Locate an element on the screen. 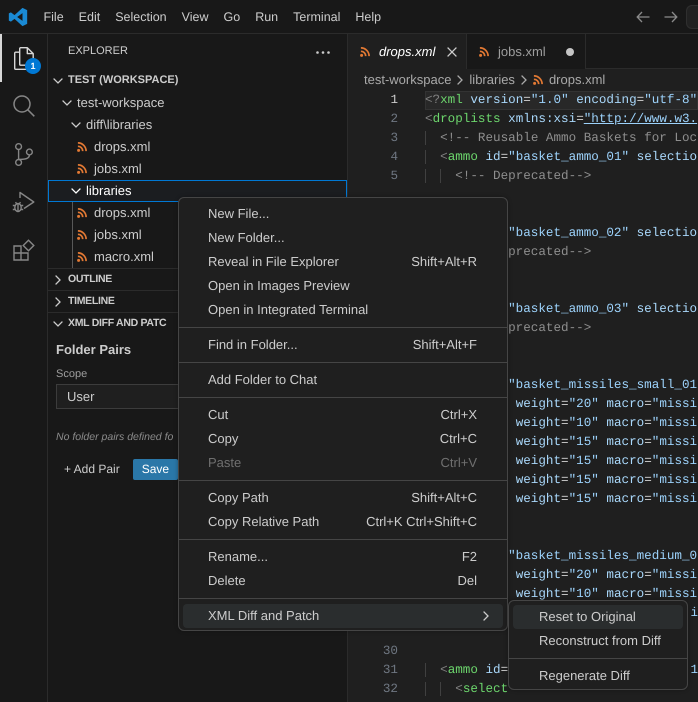 This screenshot has width=698, height=702. editor-tab: drops.xml is located at coordinates (407, 51).